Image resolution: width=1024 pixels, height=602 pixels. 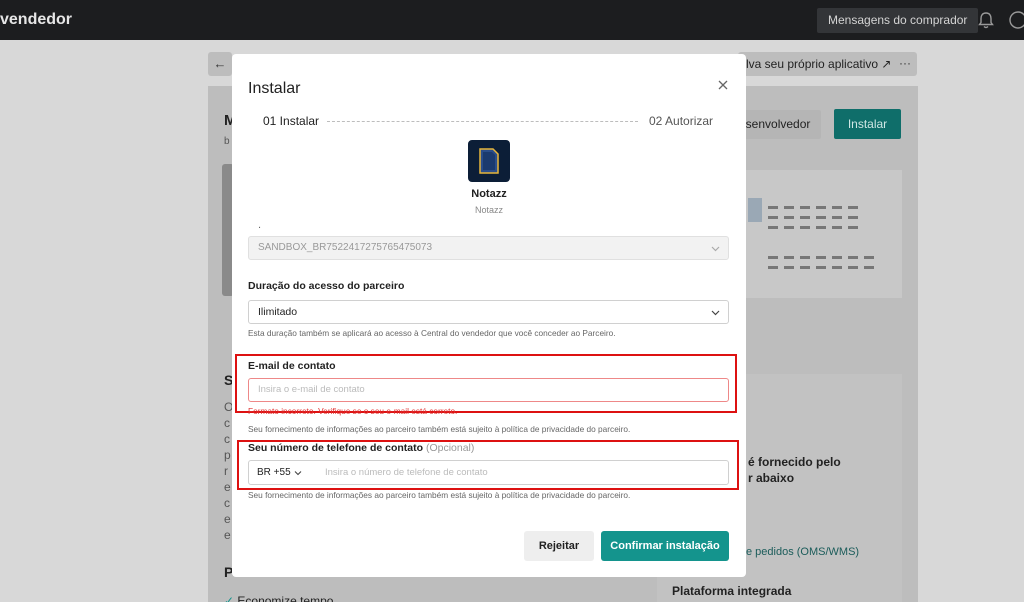 What do you see at coordinates (36, 19) in the screenshot?
I see `brand-title: vendedor` at bounding box center [36, 19].